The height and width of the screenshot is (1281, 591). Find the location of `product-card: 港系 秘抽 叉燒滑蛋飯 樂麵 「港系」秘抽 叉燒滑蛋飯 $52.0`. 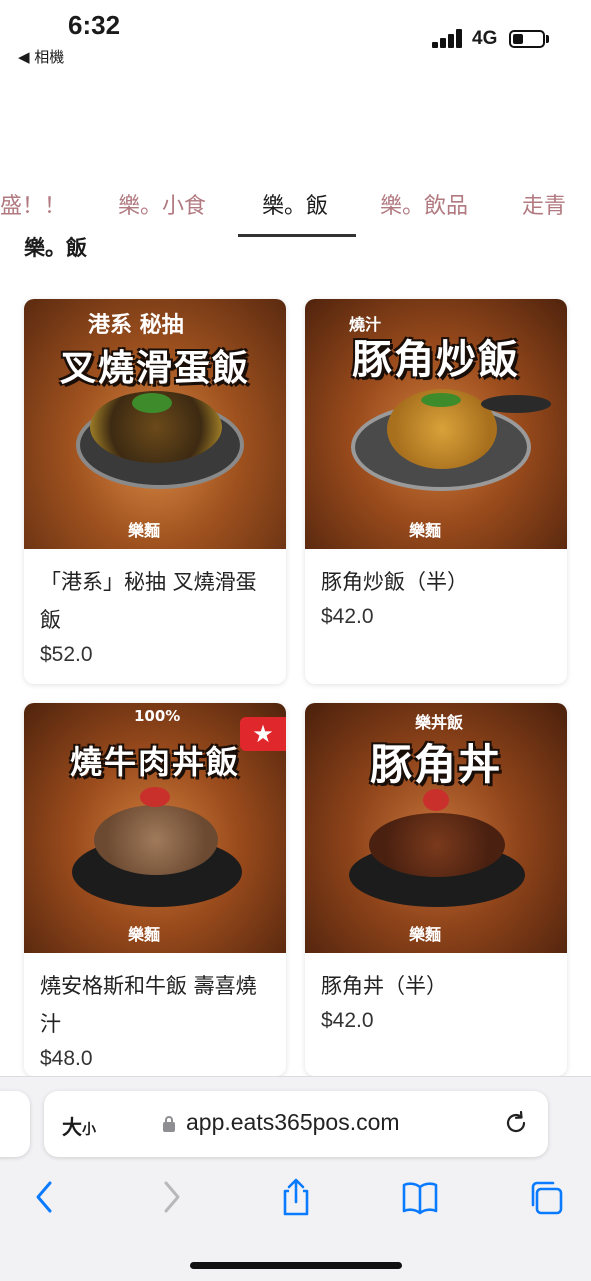

product-card: 港系 秘抽 叉燒滑蛋飯 樂麵 「港系」秘抽 叉燒滑蛋飯 $52.0 is located at coordinates (155, 491).